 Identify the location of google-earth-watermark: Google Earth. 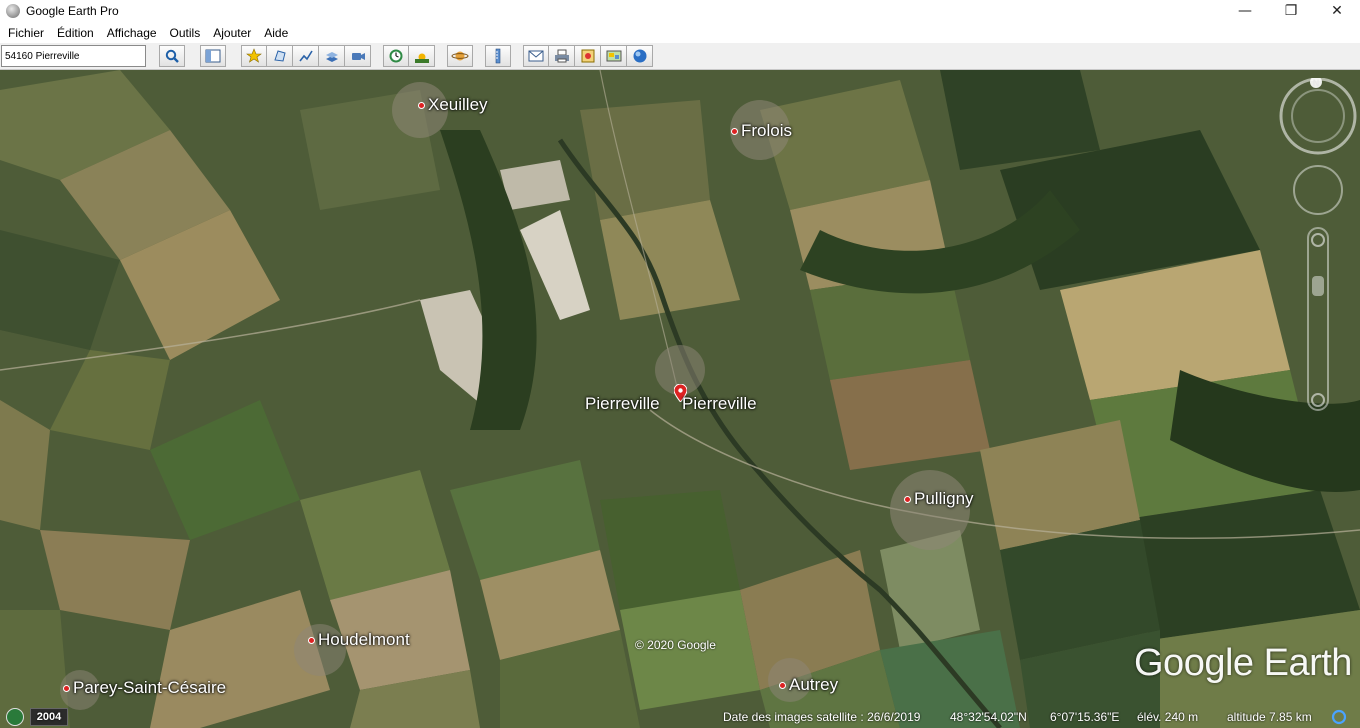
(1243, 663).